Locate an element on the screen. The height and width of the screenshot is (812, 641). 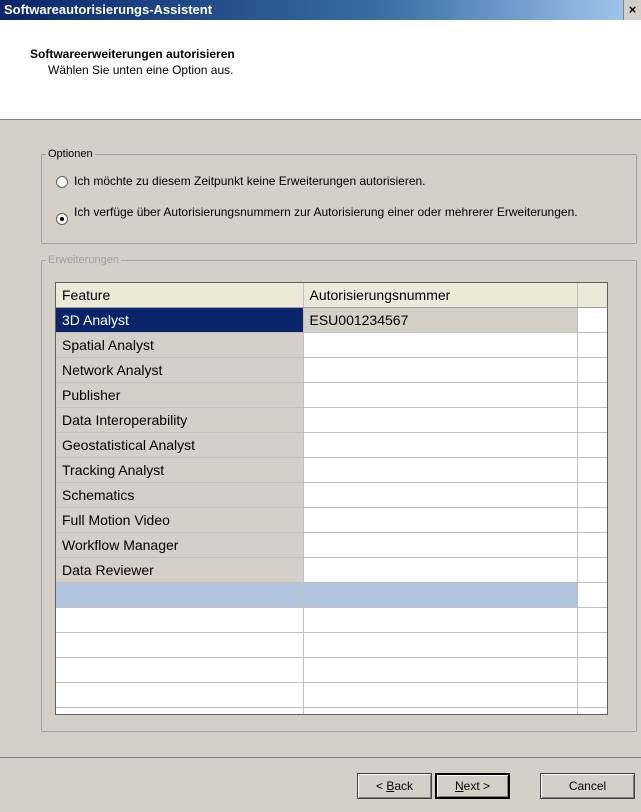
table-row: Geostatistical Analyst is located at coordinates (331, 445).